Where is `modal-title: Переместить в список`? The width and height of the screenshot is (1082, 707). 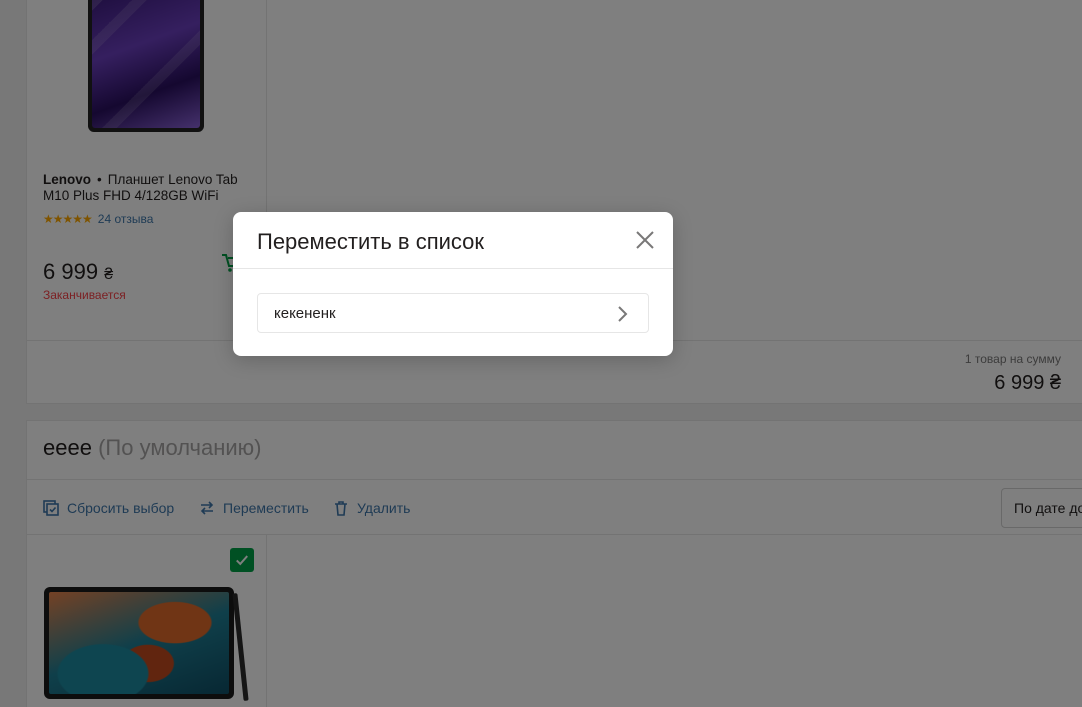
modal-title: Переместить в список is located at coordinates (371, 241).